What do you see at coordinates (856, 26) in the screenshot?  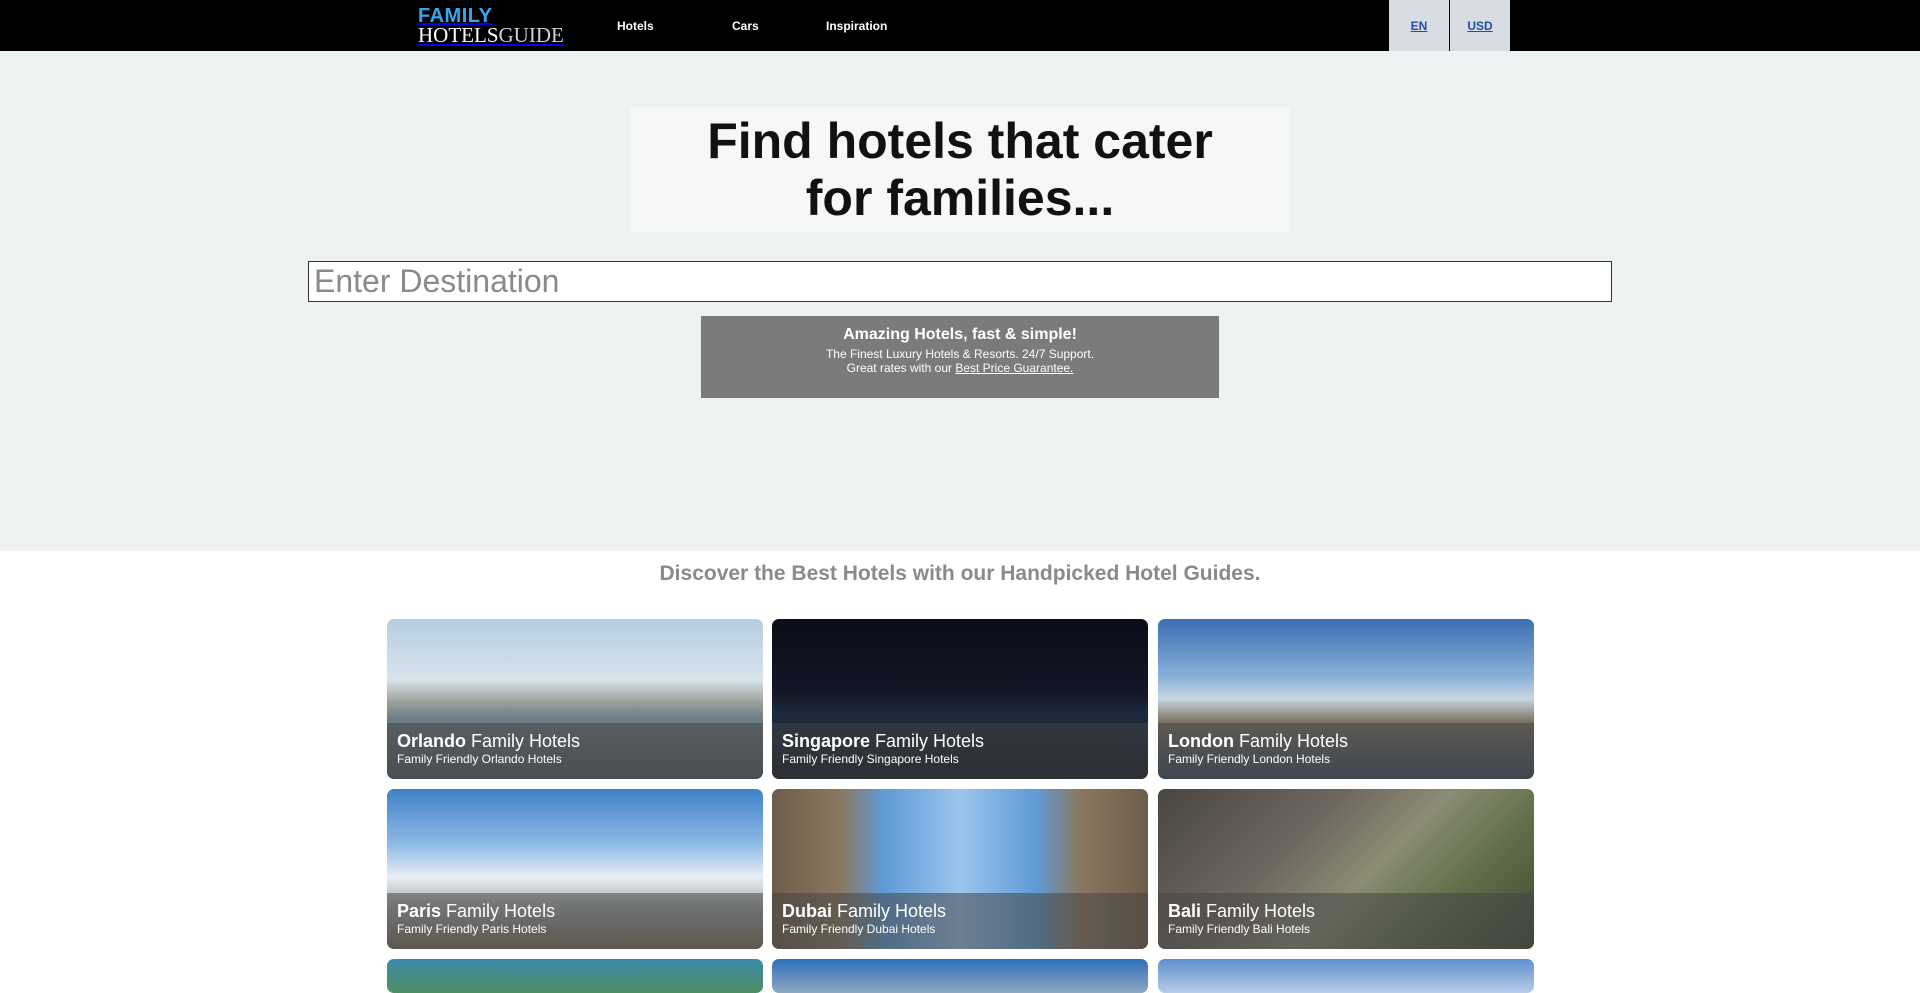 I see `nav-link-inspiration: Inspiration` at bounding box center [856, 26].